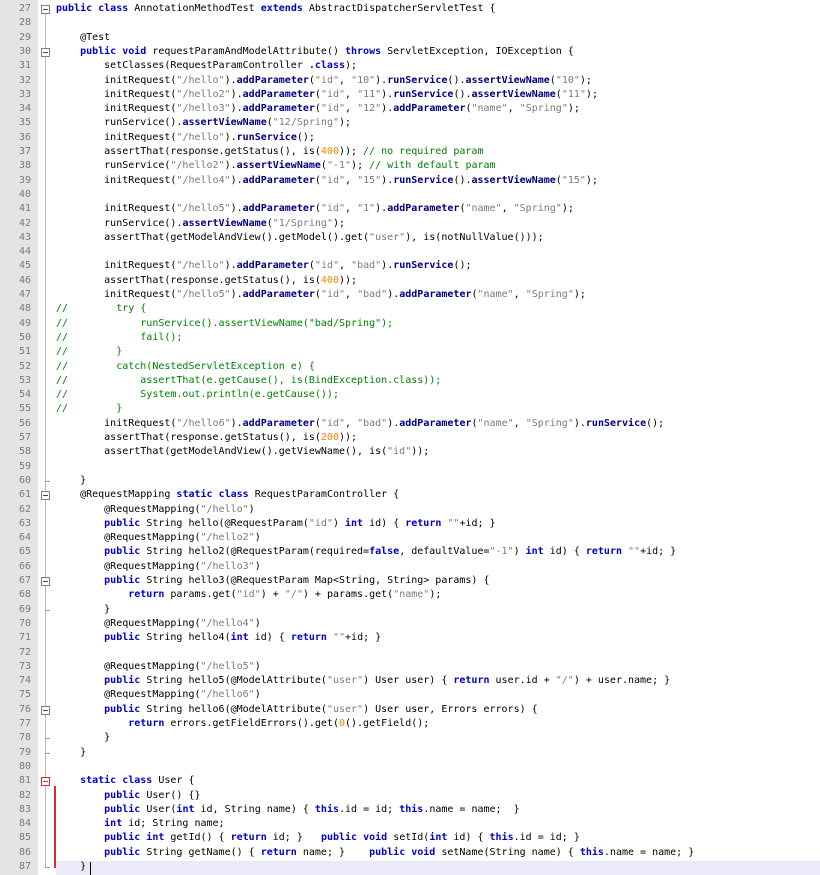  I want to click on code-line: // try {, so click(101, 309).